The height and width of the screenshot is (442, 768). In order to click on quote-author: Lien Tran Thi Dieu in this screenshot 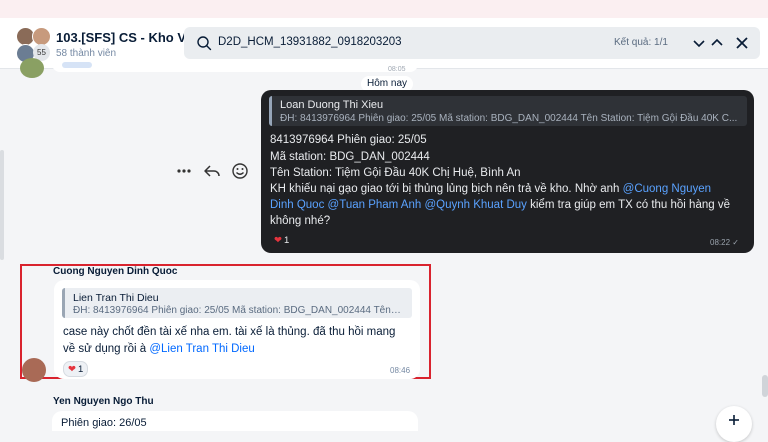, I will do `click(116, 298)`.